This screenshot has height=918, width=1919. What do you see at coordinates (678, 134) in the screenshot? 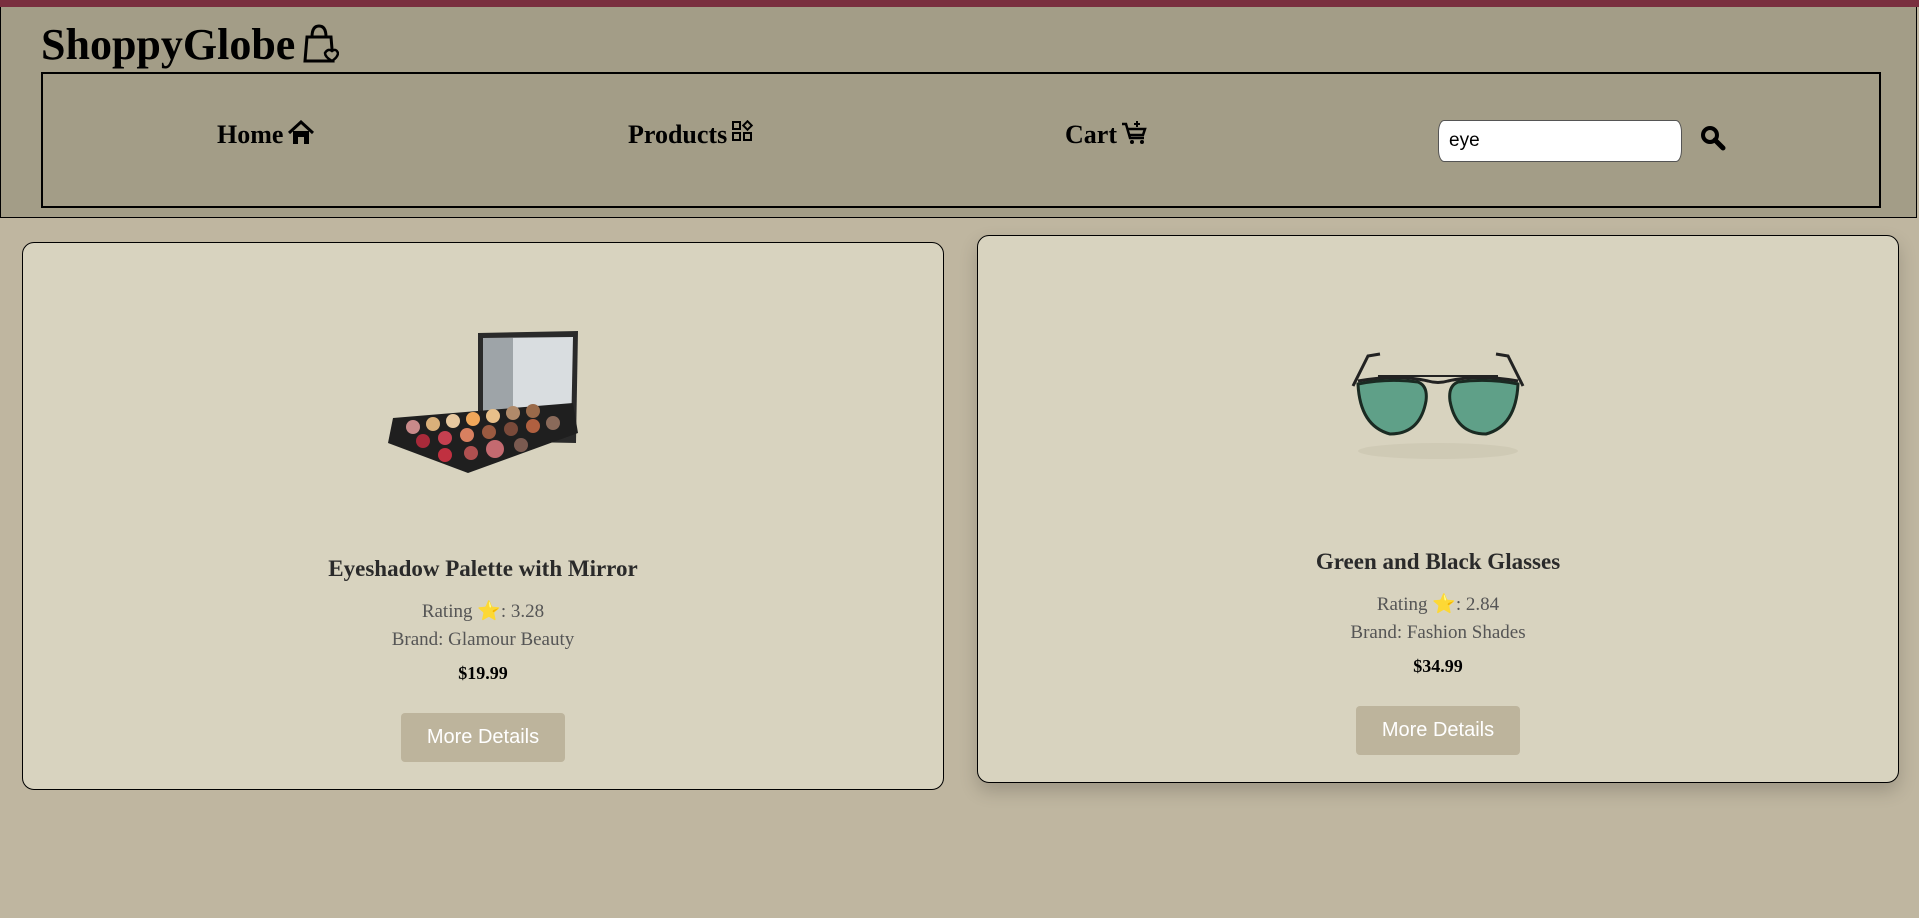
I see `nav-products-label: Products` at bounding box center [678, 134].